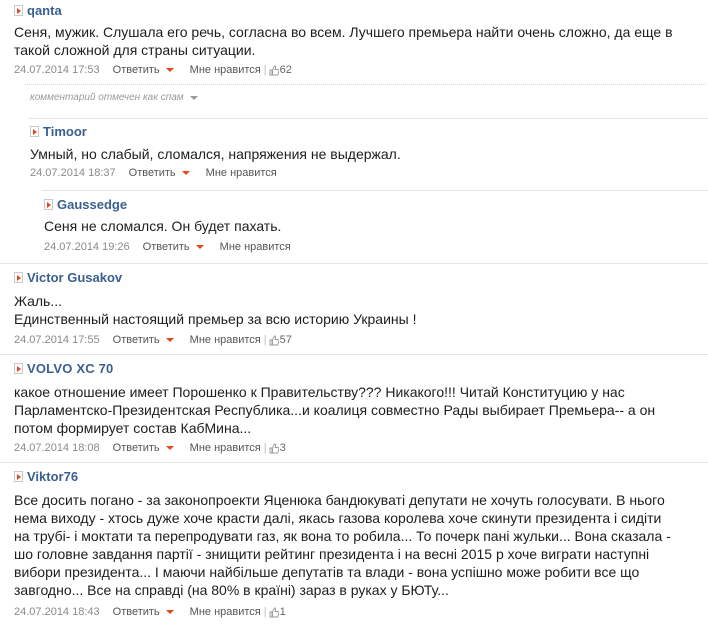  I want to click on comment-author: Viktor76, so click(52, 476).